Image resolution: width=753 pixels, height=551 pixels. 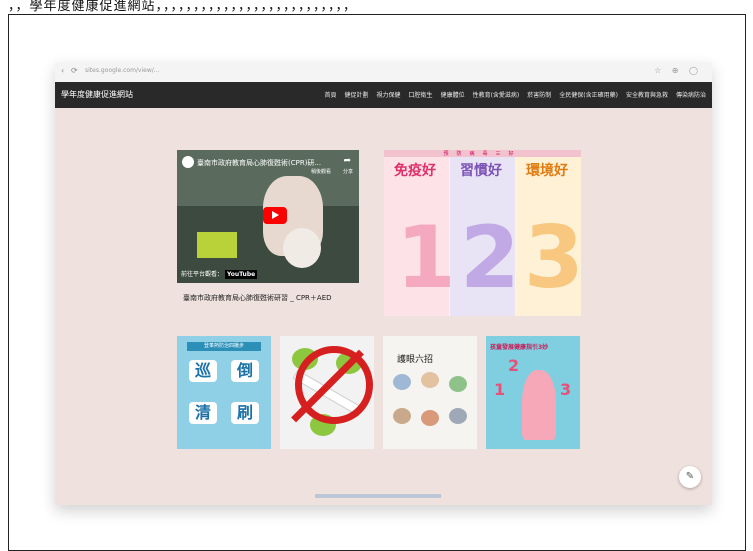 I want to click on prohibition-circle, so click(x=334, y=385).